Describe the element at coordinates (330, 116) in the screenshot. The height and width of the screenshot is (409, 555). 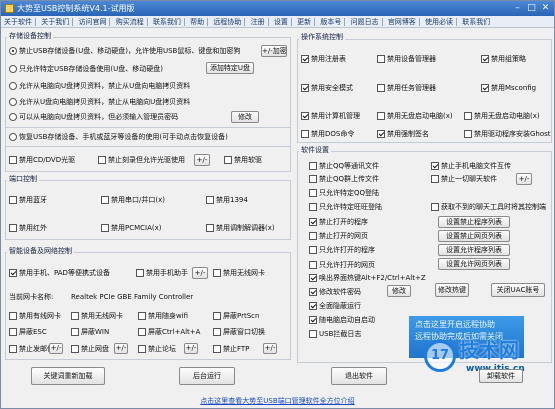
I see `sys-item-6: 禁用计算机管理` at that location.